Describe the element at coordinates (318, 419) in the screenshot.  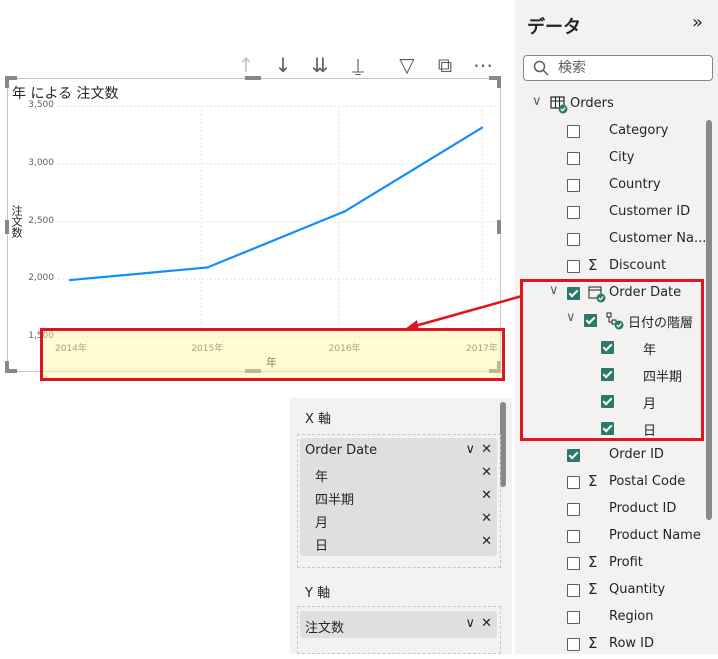
I see `x-axis-well-title: X 軸` at that location.